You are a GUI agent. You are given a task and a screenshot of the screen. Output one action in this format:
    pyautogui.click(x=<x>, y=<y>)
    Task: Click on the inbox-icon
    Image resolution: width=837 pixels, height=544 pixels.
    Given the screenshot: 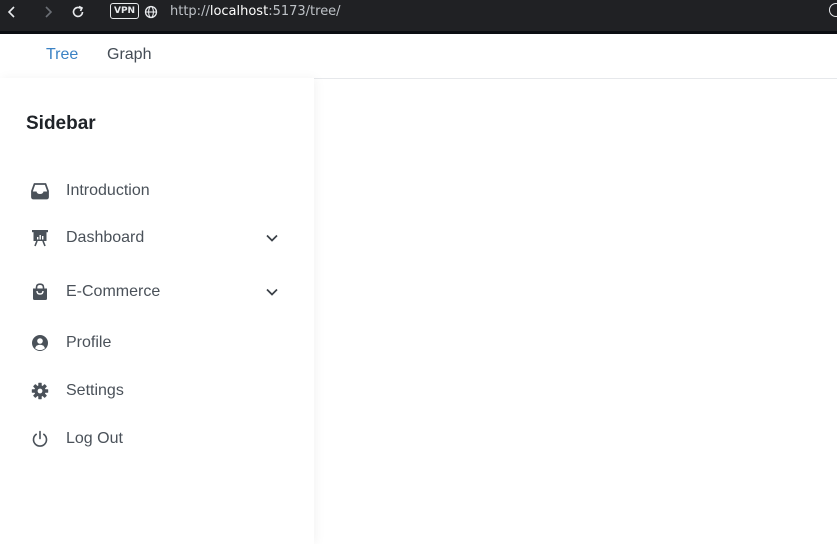 What is the action you would take?
    pyautogui.click(x=40, y=191)
    